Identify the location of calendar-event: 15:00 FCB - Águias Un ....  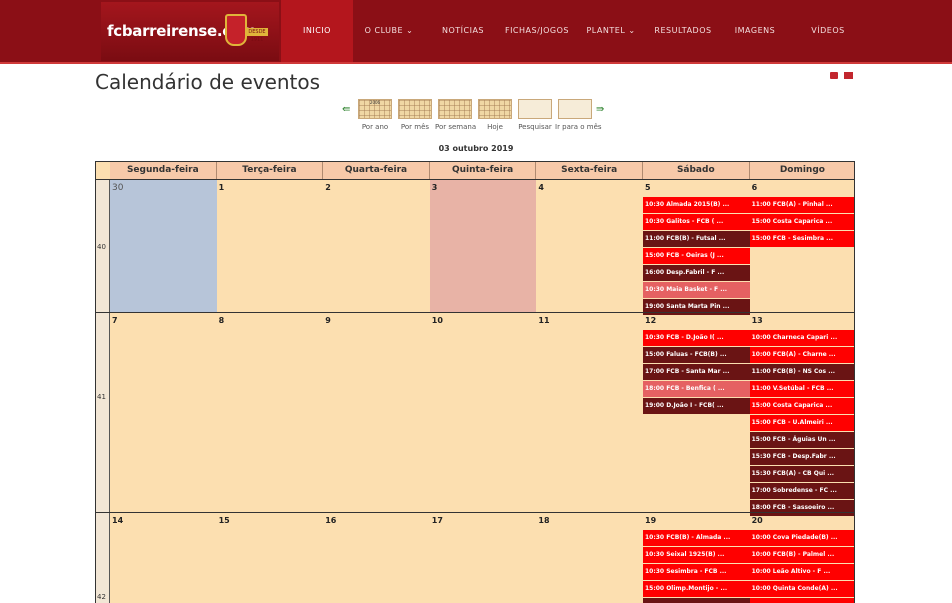
(801, 440).